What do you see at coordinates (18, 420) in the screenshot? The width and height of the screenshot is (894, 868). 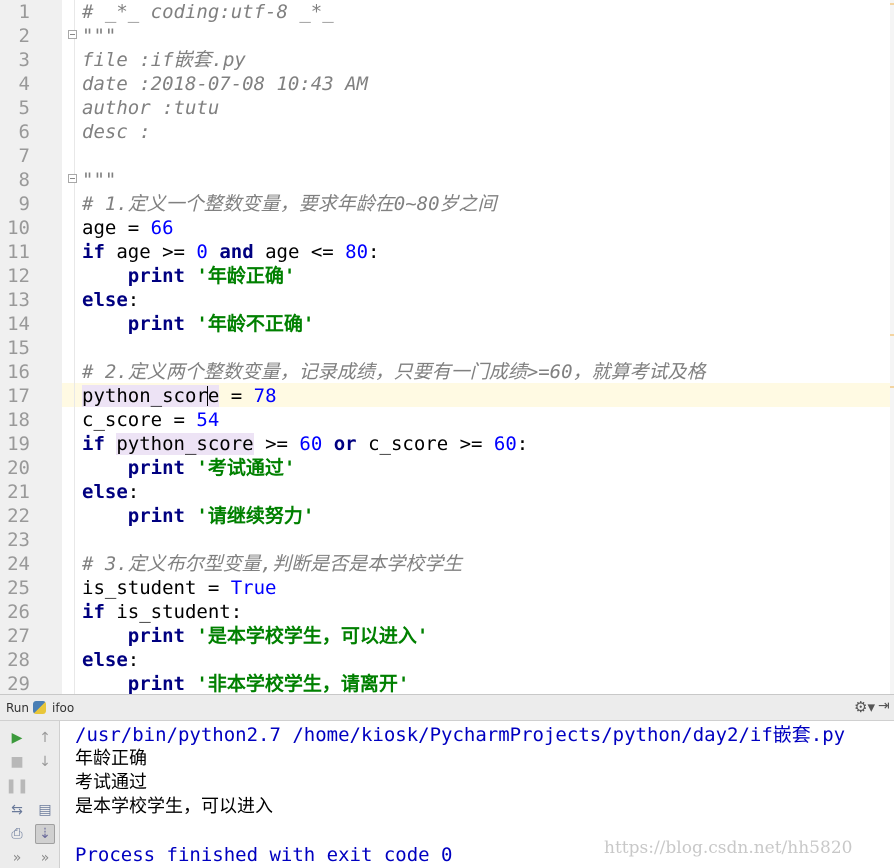 I see `line-number: 18` at bounding box center [18, 420].